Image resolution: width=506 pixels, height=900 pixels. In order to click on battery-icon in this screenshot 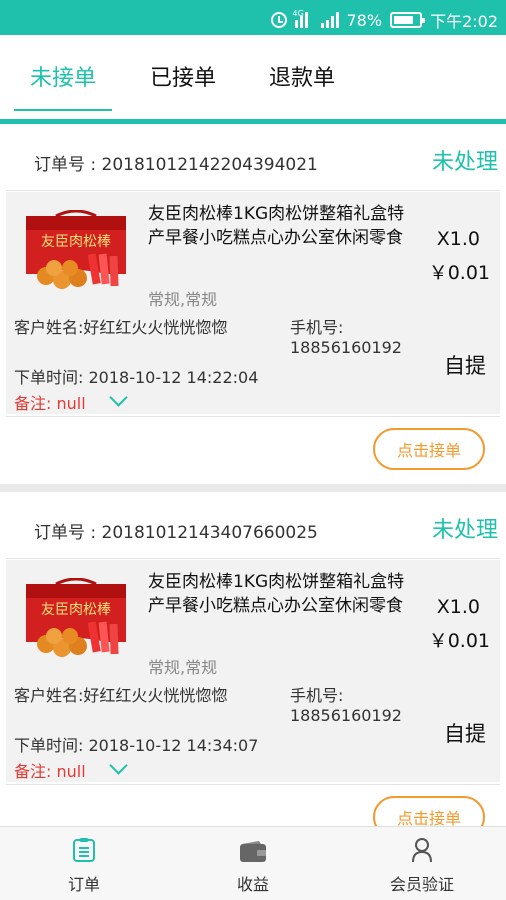, I will do `click(408, 20)`.